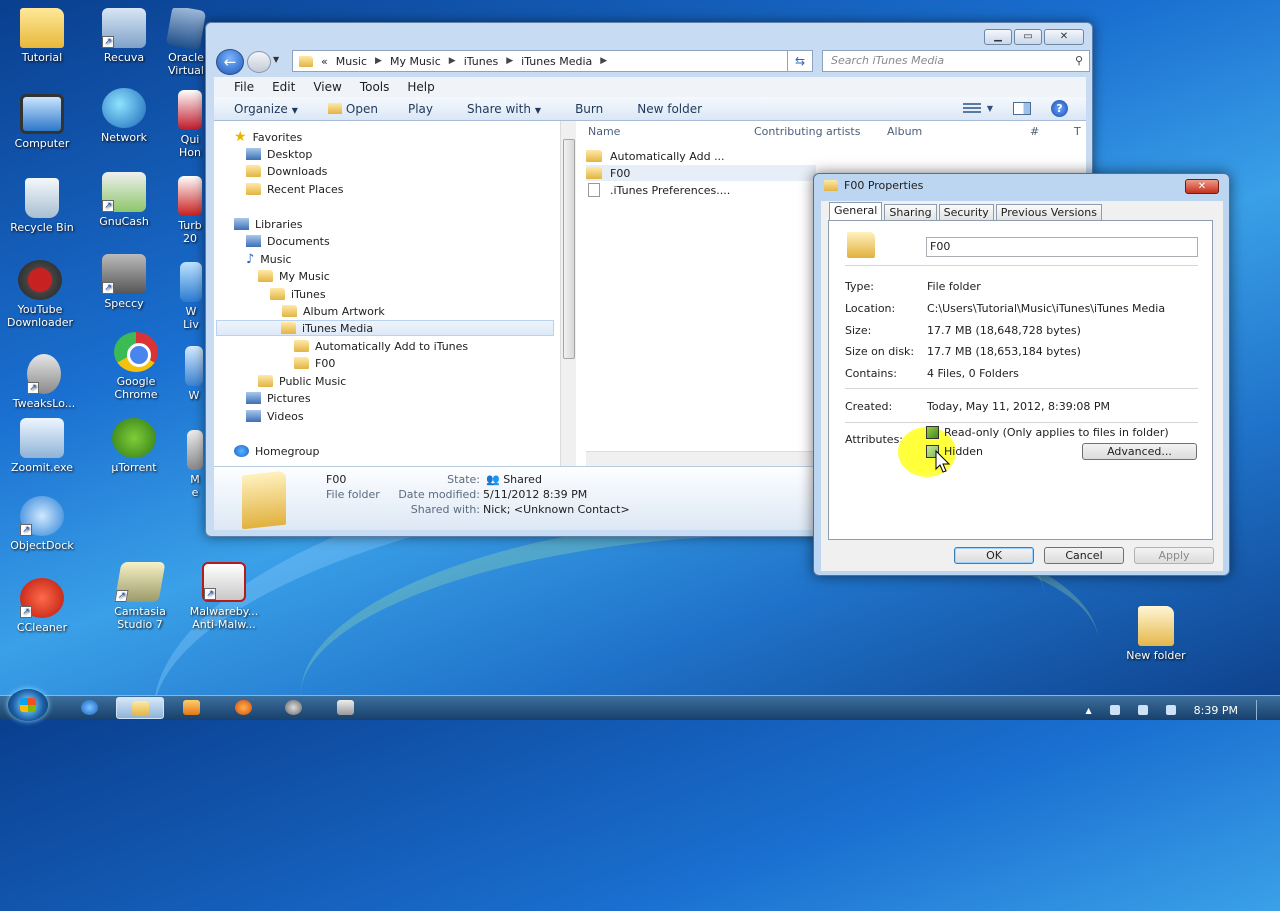 The image size is (1280, 911). Describe the element at coordinates (1114, 710) in the screenshot. I see `action-center-icon` at that location.